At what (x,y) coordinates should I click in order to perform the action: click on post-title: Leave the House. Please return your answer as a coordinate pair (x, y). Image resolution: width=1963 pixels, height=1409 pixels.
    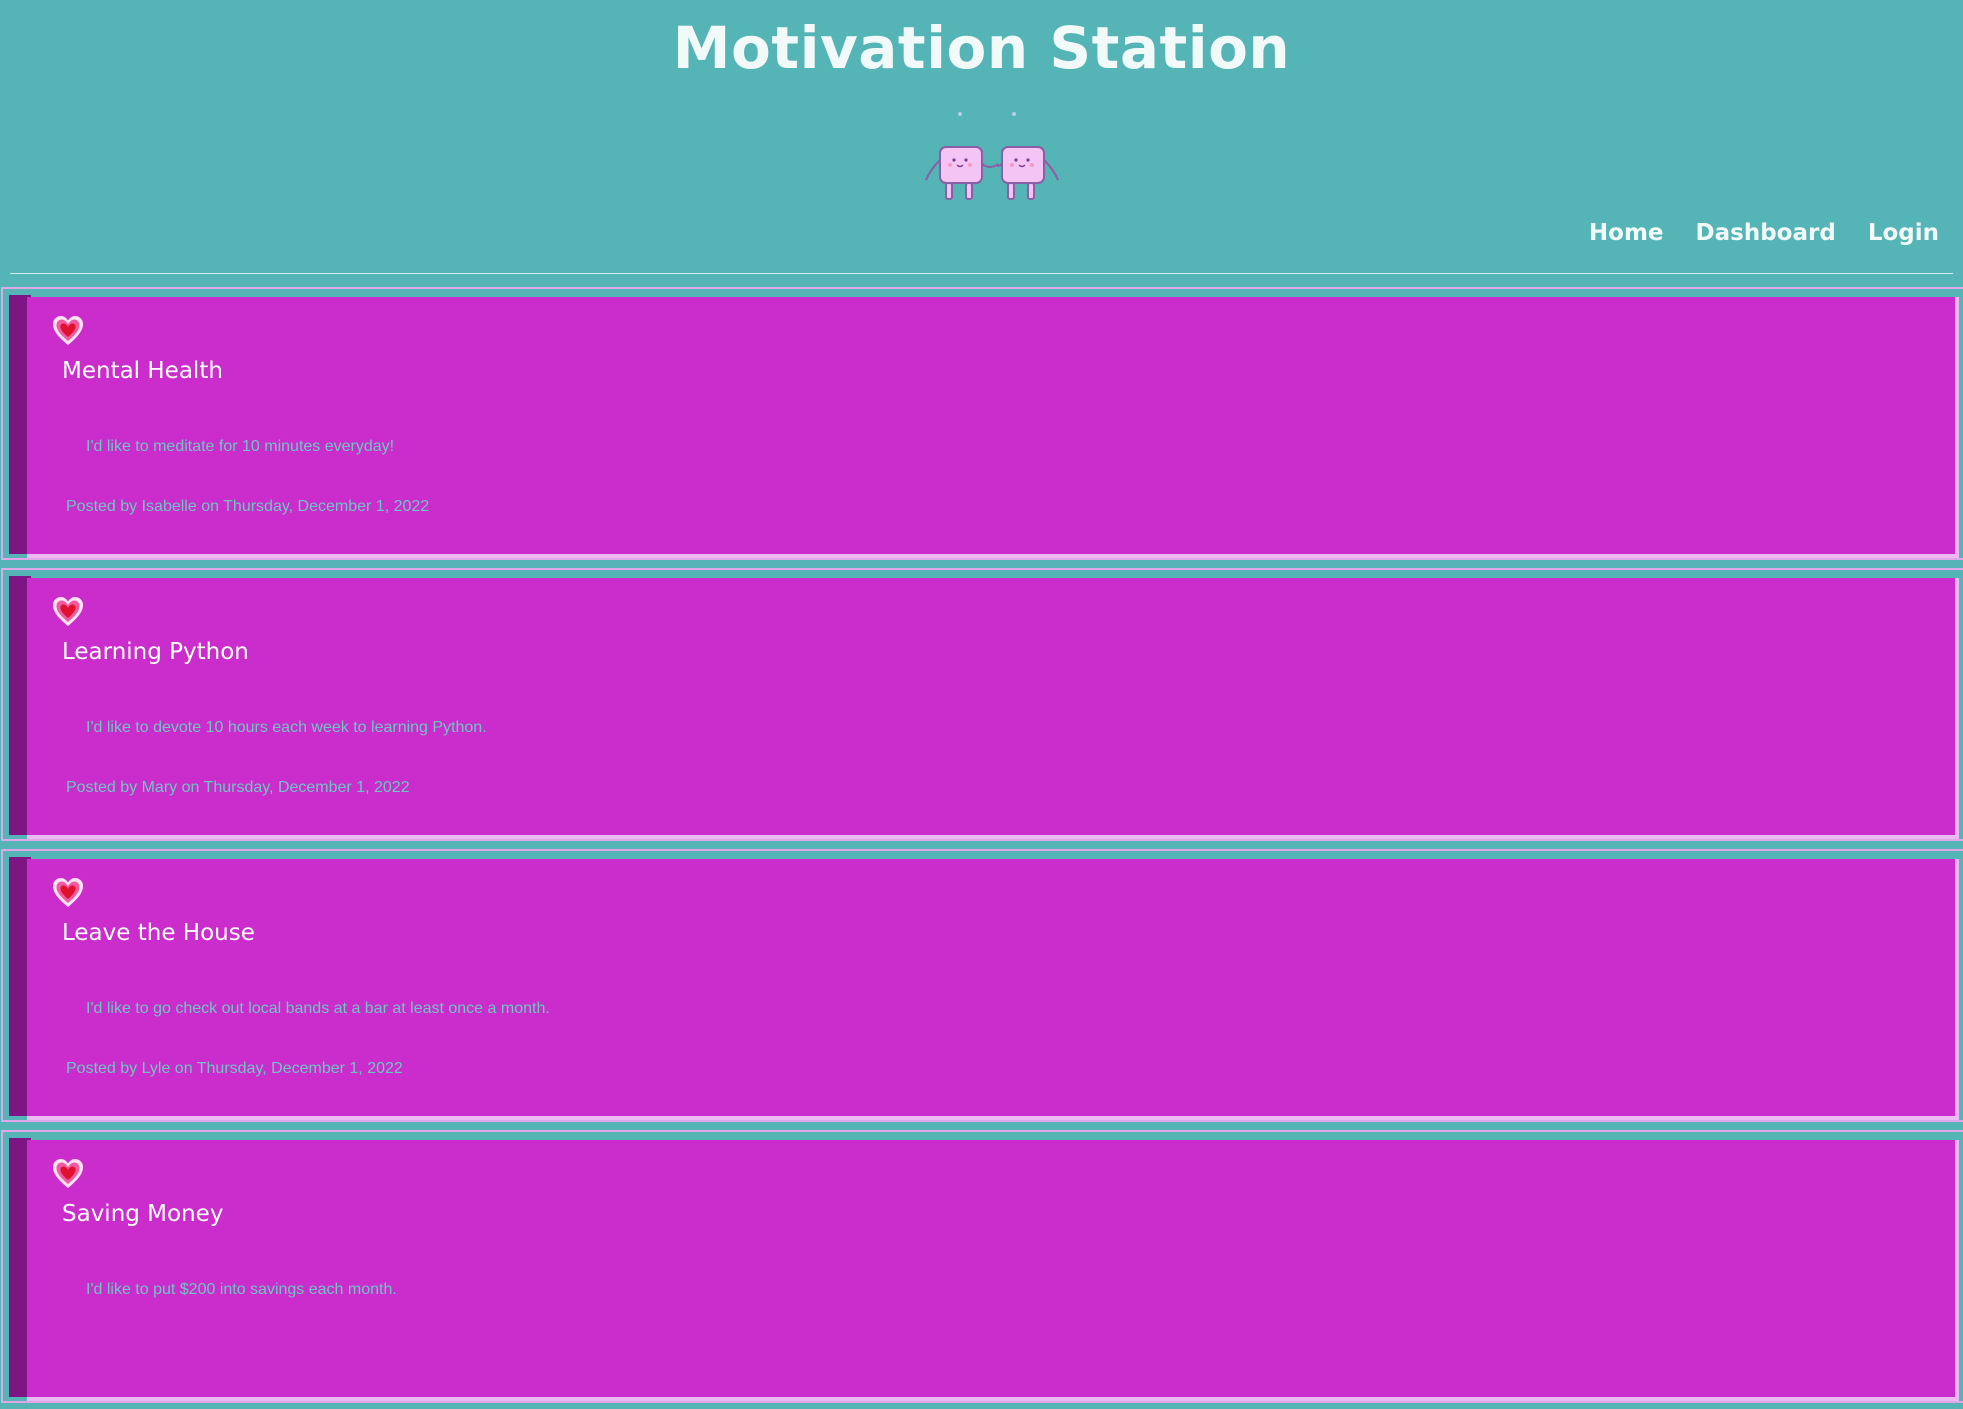
    Looking at the image, I should click on (158, 933).